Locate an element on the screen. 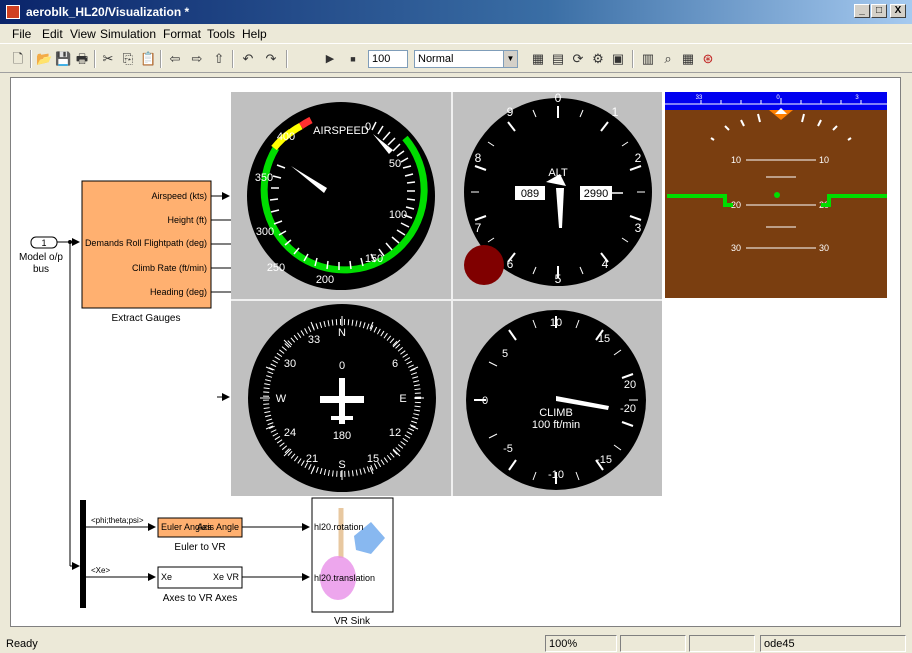  new-model-icon: 🗋 is located at coordinates (18, 59).